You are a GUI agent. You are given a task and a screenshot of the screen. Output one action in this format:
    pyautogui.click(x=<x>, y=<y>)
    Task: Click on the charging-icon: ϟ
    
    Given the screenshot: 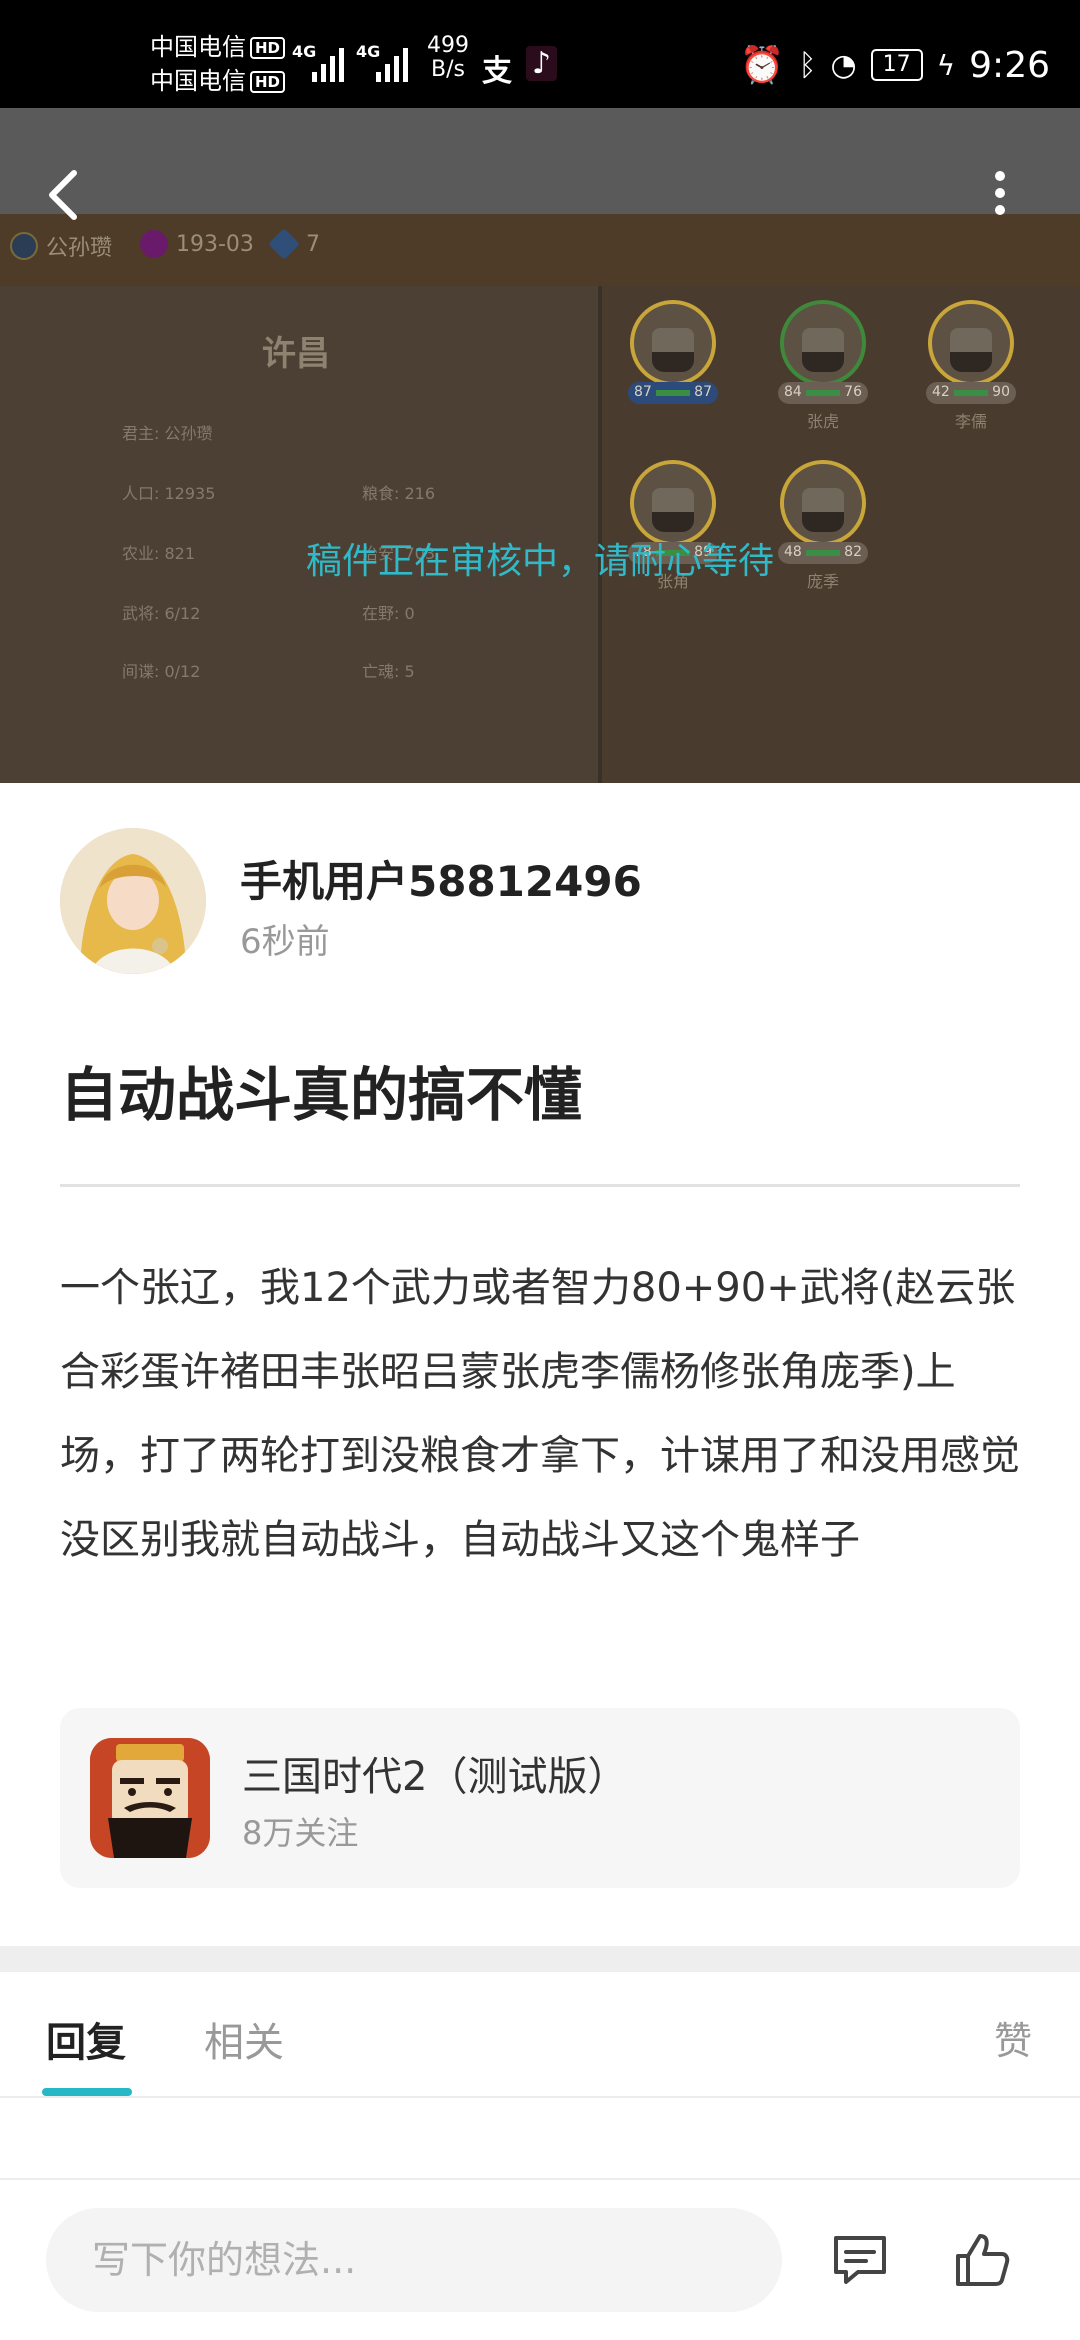 What is the action you would take?
    pyautogui.click(x=946, y=65)
    